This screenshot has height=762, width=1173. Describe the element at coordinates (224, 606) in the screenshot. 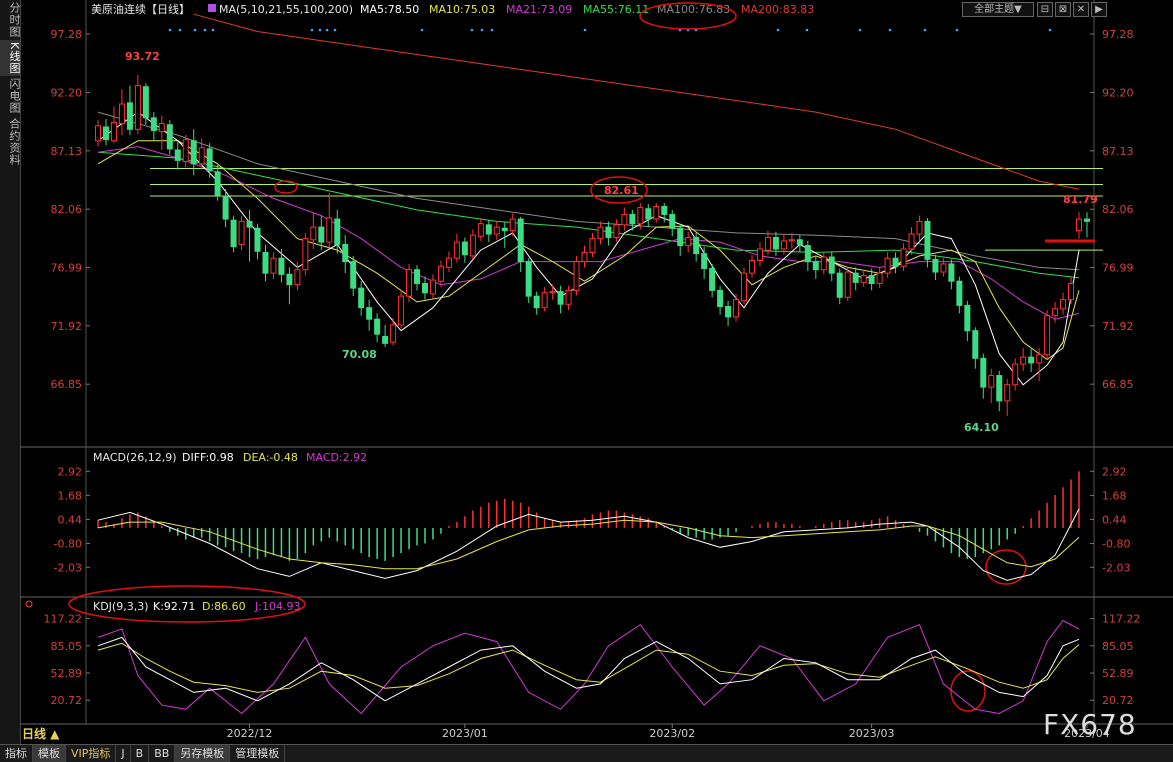

I see `kdj-d: D:86.60` at that location.